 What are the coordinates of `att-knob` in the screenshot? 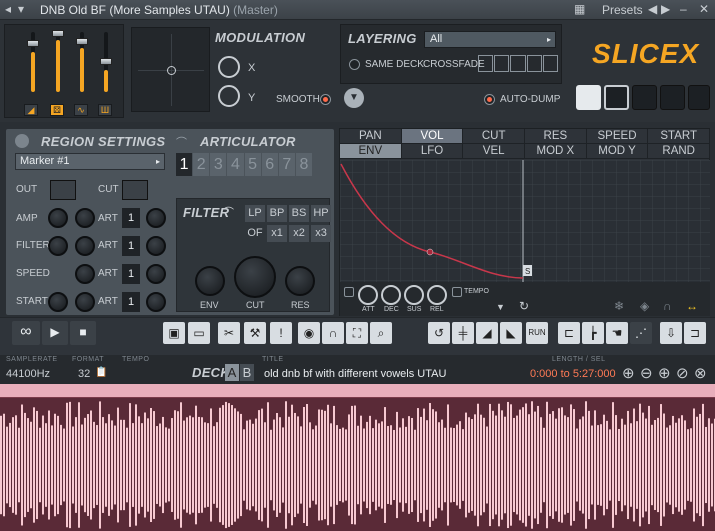 It's located at (368, 295).